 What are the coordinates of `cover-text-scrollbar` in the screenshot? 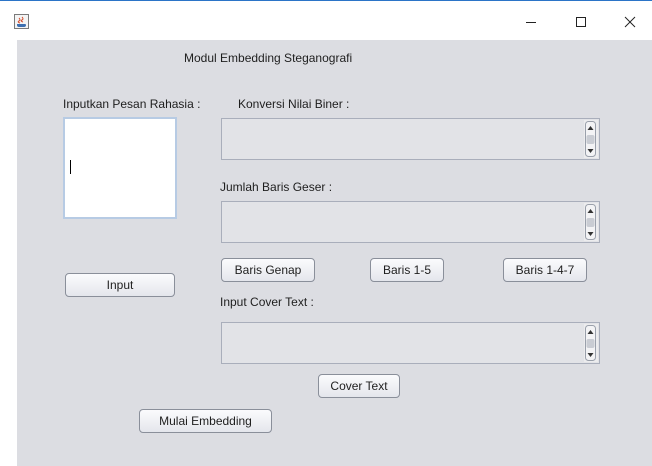 It's located at (591, 343).